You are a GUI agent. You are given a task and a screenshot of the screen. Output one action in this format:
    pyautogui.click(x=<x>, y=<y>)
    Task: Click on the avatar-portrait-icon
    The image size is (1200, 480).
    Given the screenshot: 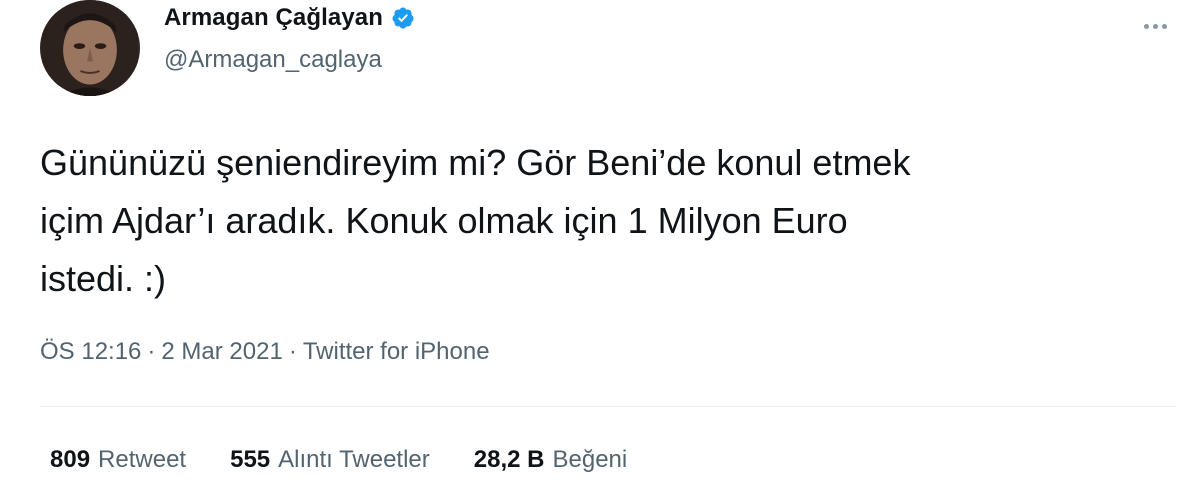 What is the action you would take?
    pyautogui.click(x=90, y=48)
    